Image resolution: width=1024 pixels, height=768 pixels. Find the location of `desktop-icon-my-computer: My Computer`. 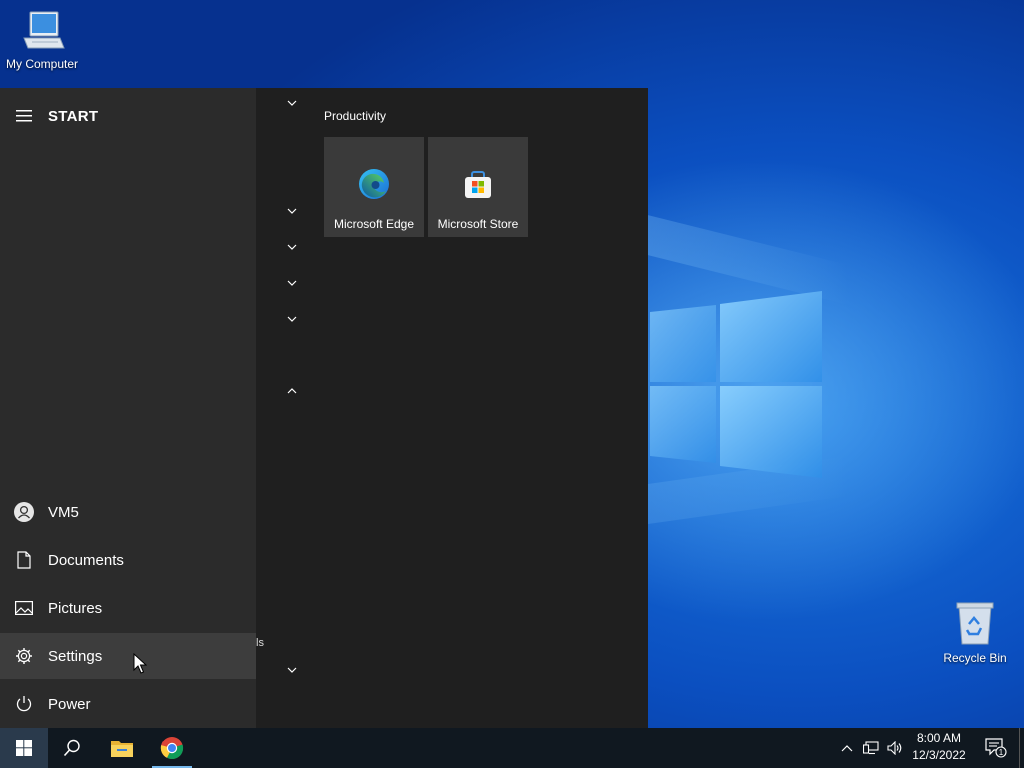

desktop-icon-my-computer: My Computer is located at coordinates (42, 39).